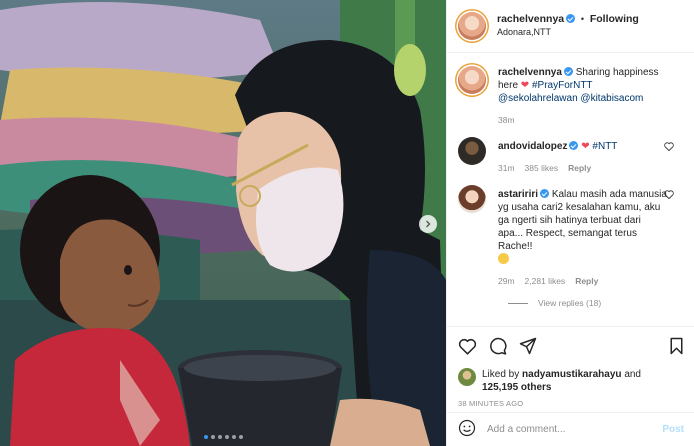 Image resolution: width=694 pixels, height=446 pixels. What do you see at coordinates (518, 194) in the screenshot?
I see `comment-username: astaririri` at bounding box center [518, 194].